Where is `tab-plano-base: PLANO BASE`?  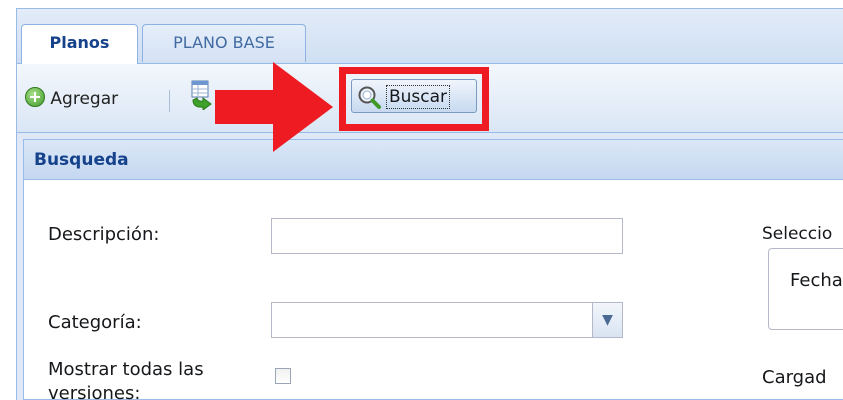
tab-plano-base: PLANO BASE is located at coordinates (224, 43).